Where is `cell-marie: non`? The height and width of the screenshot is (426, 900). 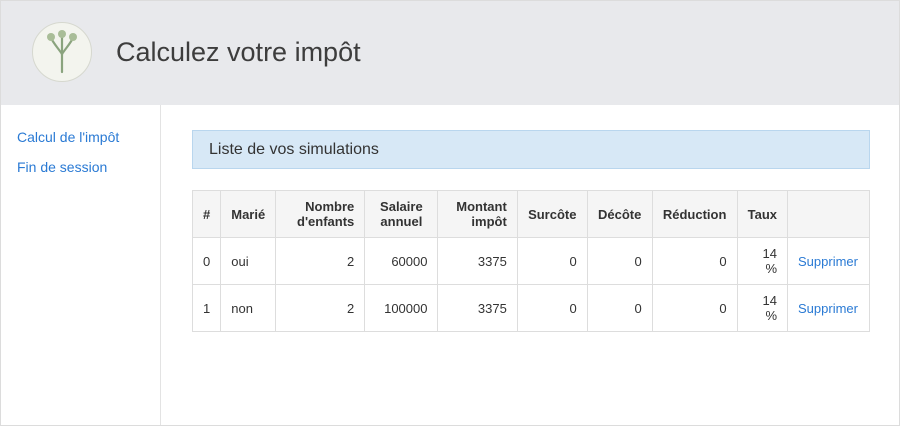 cell-marie: non is located at coordinates (248, 308).